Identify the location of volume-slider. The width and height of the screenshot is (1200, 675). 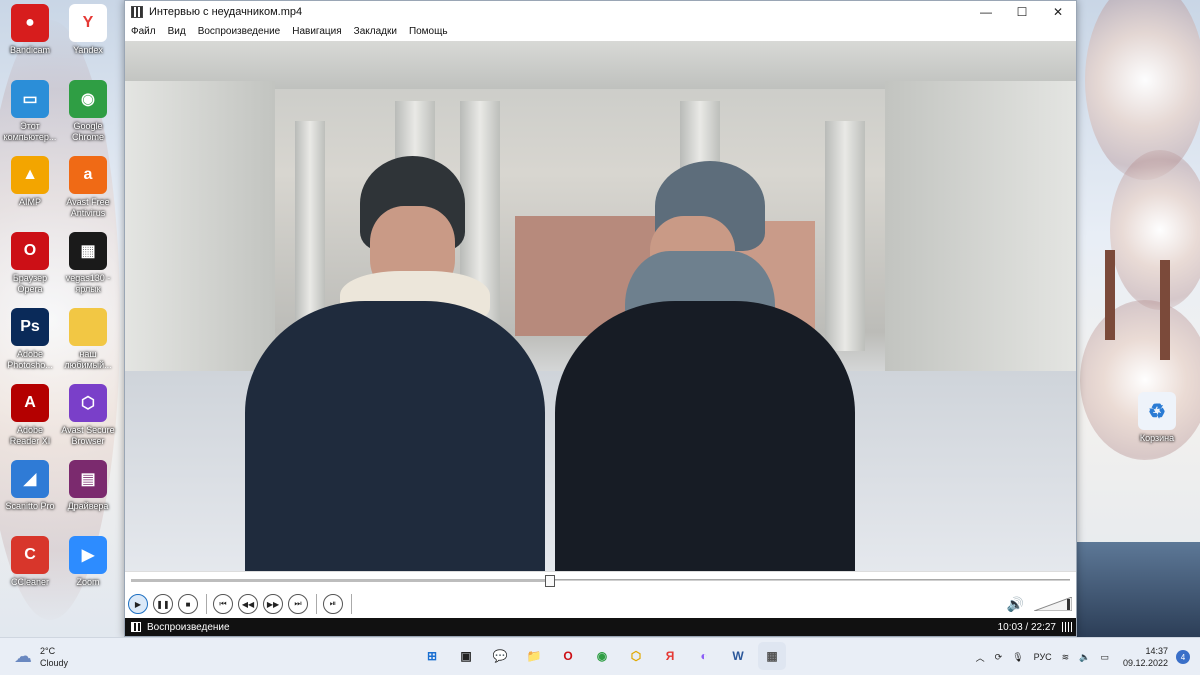
(1053, 604).